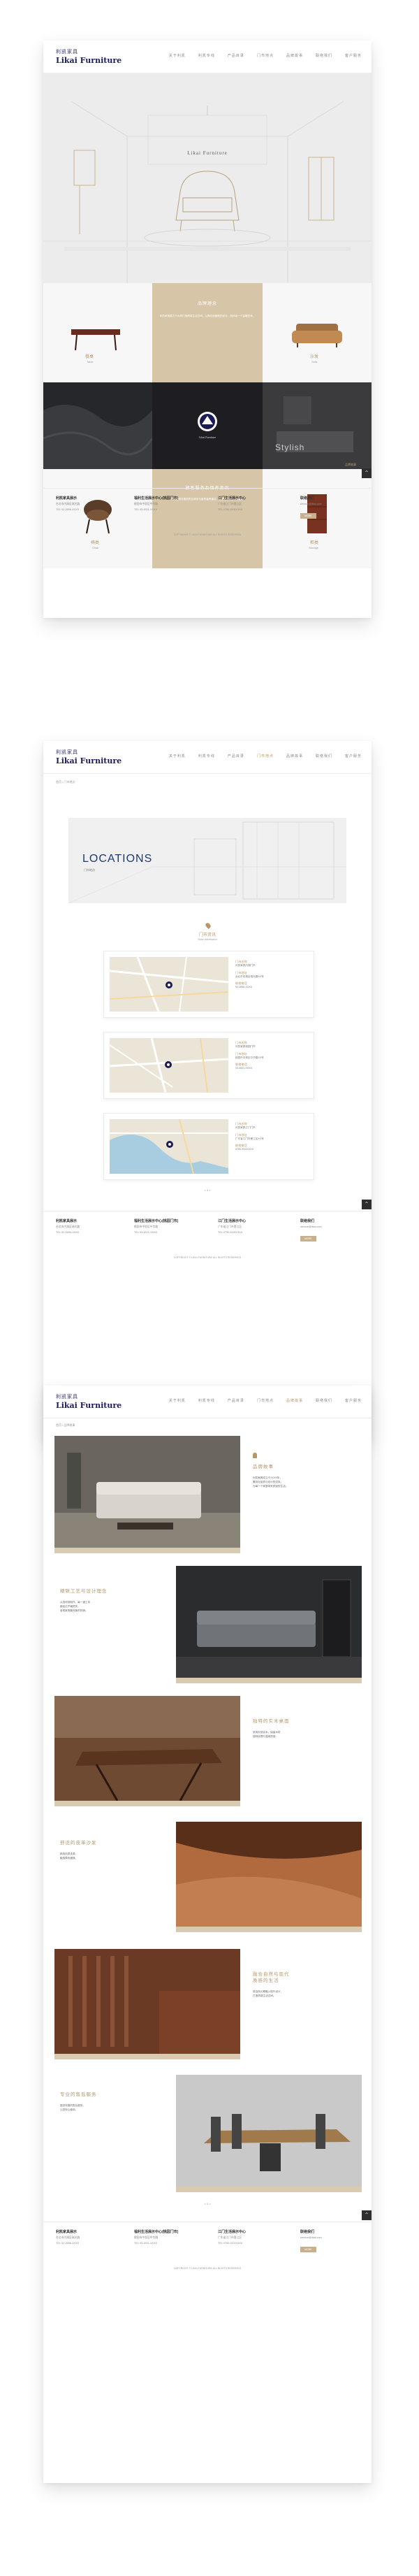  Describe the element at coordinates (244, 1149) in the screenshot. I see `store-tel: 0750-XXXXXXX` at that location.